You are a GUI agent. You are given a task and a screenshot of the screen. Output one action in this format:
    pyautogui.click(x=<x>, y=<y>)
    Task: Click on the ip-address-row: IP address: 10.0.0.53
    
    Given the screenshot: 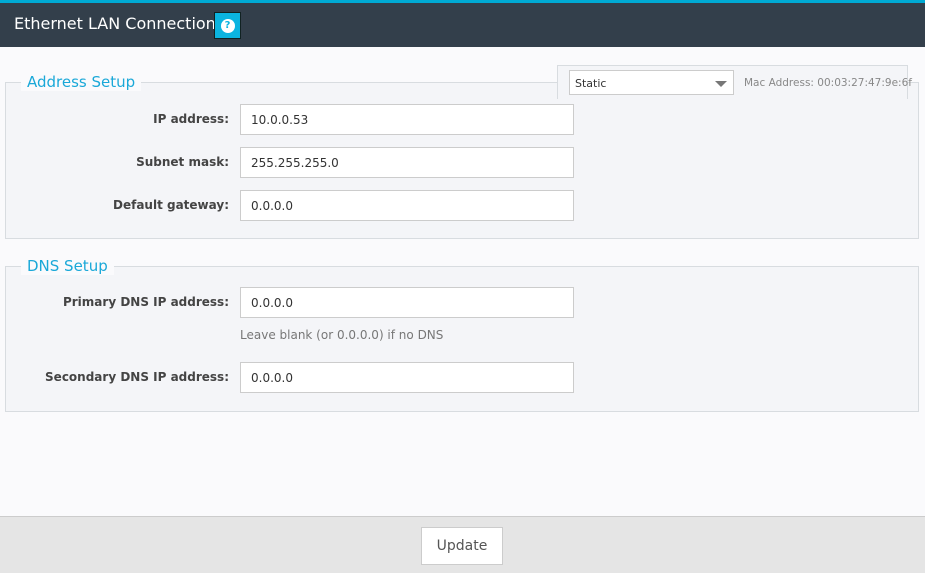 What is the action you would take?
    pyautogui.click(x=462, y=120)
    